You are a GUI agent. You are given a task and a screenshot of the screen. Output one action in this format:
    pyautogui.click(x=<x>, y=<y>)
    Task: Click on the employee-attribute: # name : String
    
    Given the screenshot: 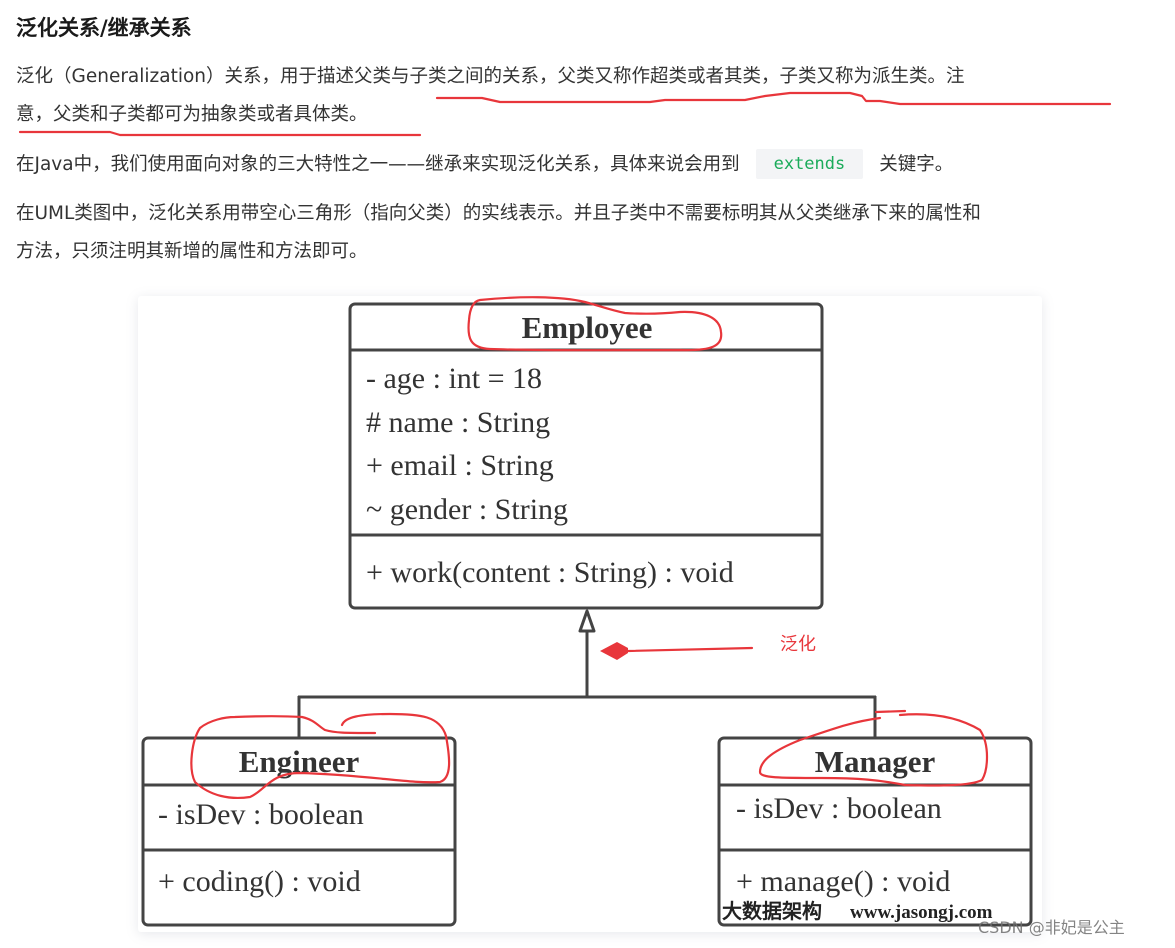 What is the action you would take?
    pyautogui.click(x=458, y=422)
    